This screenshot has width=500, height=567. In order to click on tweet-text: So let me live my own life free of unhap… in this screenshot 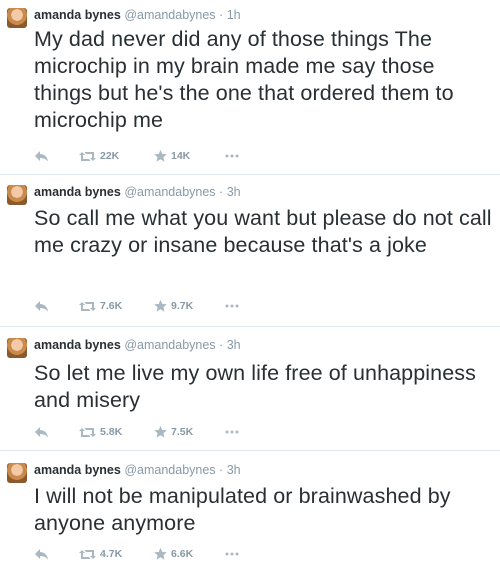, I will do `click(255, 386)`.